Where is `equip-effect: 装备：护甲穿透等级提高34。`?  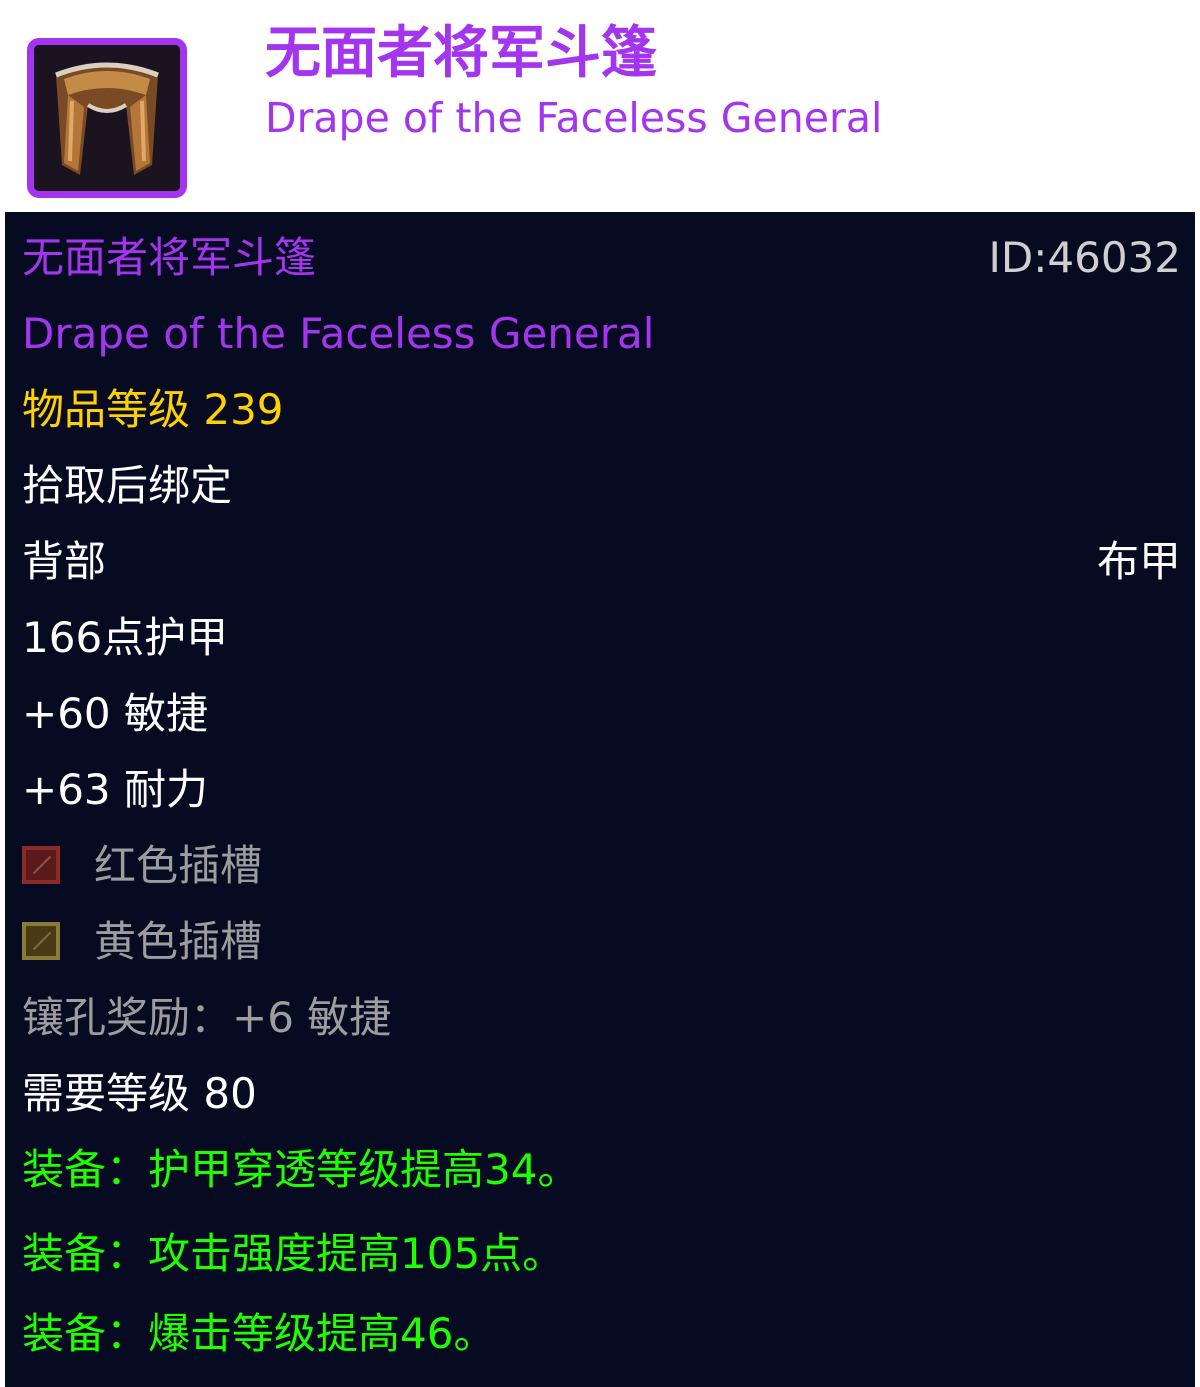
equip-effect: 装备：护甲穿透等级提高34。 is located at coordinates (301, 1169).